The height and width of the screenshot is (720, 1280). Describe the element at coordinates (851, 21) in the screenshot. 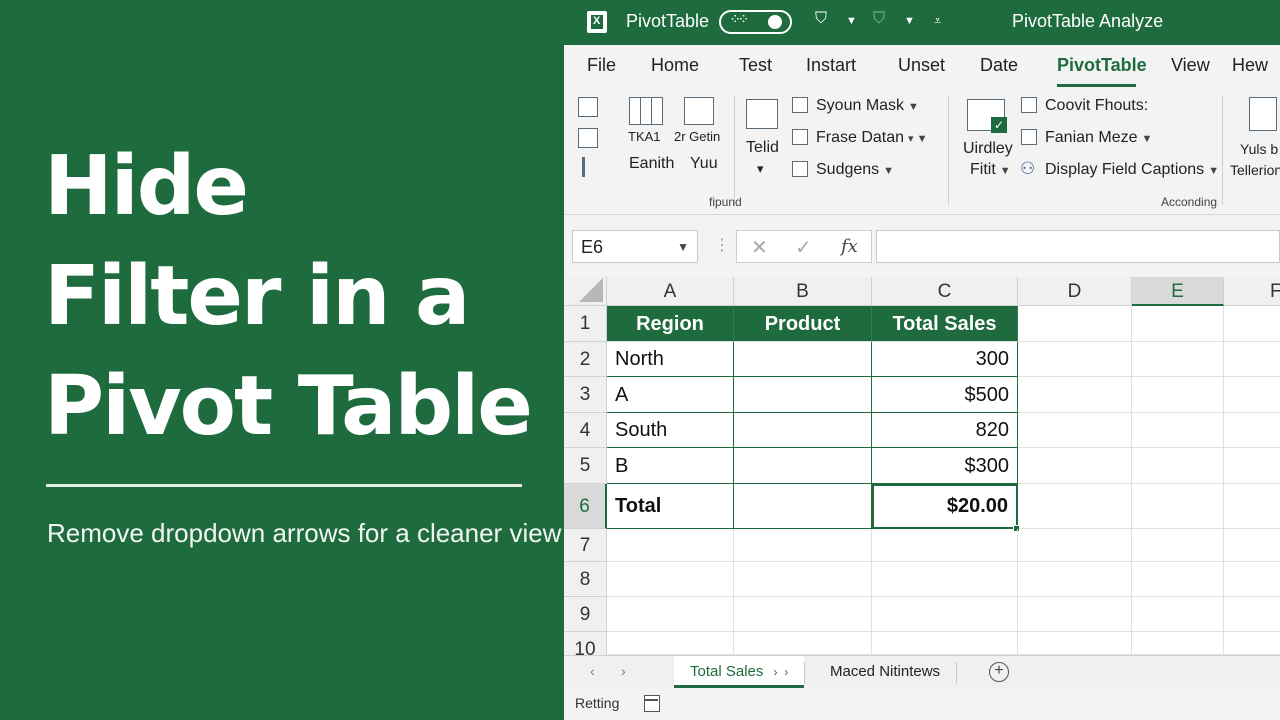

I see `undo-dropdown-icon: ▼` at that location.